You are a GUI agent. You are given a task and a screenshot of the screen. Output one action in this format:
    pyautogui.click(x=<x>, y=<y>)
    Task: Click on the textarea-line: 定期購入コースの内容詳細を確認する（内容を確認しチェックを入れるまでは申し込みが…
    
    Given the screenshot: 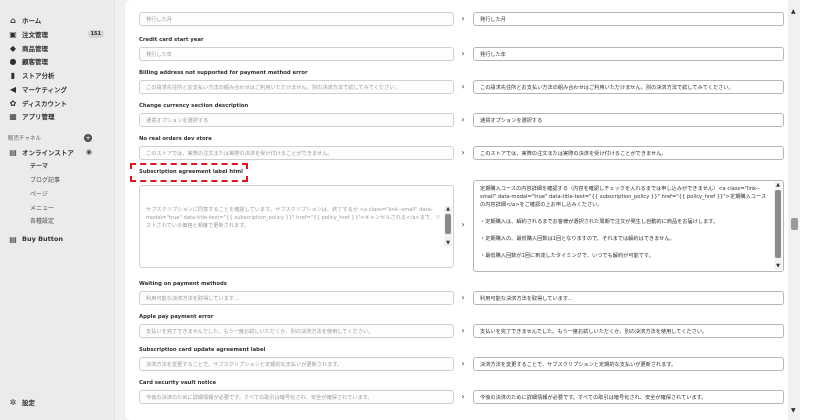 What is the action you would take?
    pyautogui.click(x=623, y=197)
    